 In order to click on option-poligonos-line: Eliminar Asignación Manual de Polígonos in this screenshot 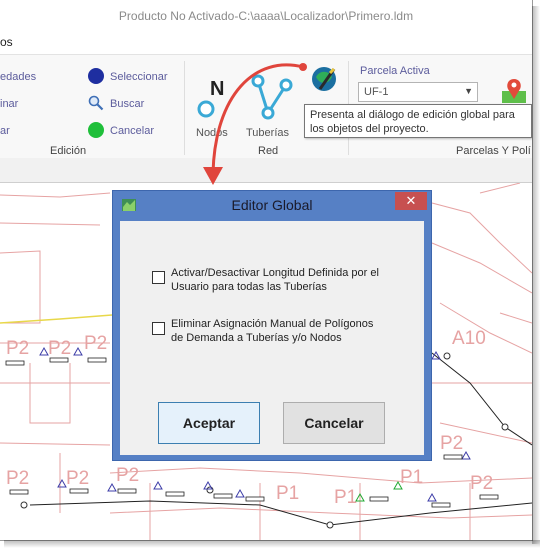, I will do `click(272, 324)`.